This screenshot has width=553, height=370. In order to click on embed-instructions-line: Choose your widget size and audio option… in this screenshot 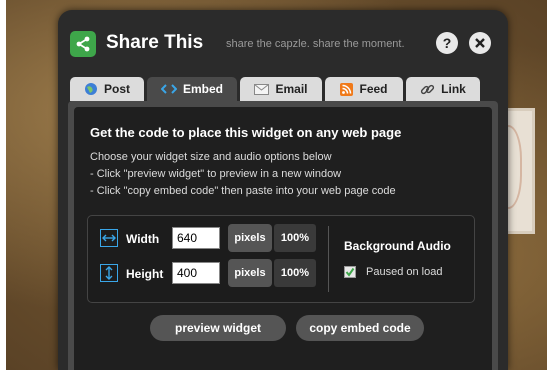, I will do `click(211, 157)`.